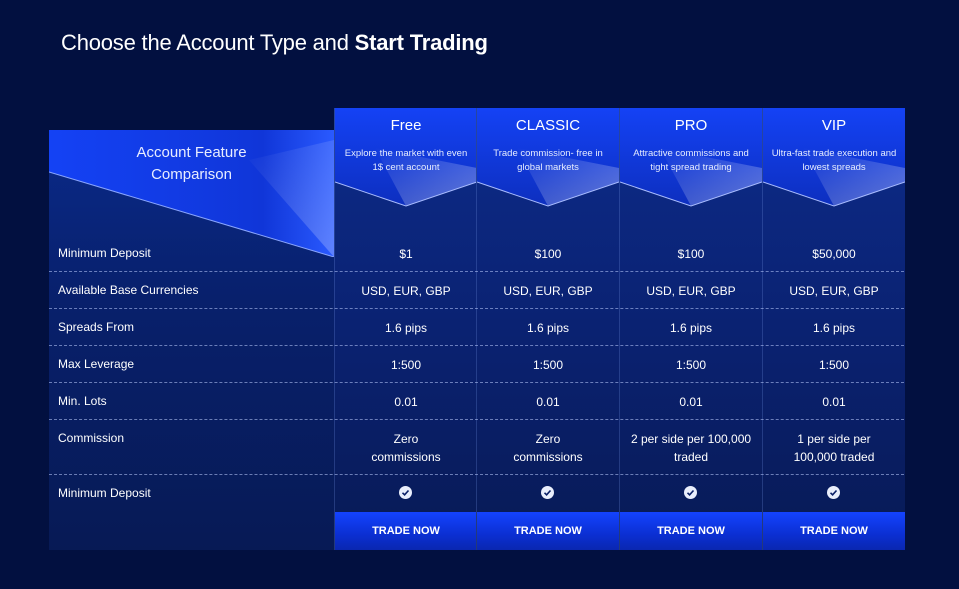 This screenshot has height=589, width=959. I want to click on commission-line-1: 2 per side per 100,000, so click(691, 439).